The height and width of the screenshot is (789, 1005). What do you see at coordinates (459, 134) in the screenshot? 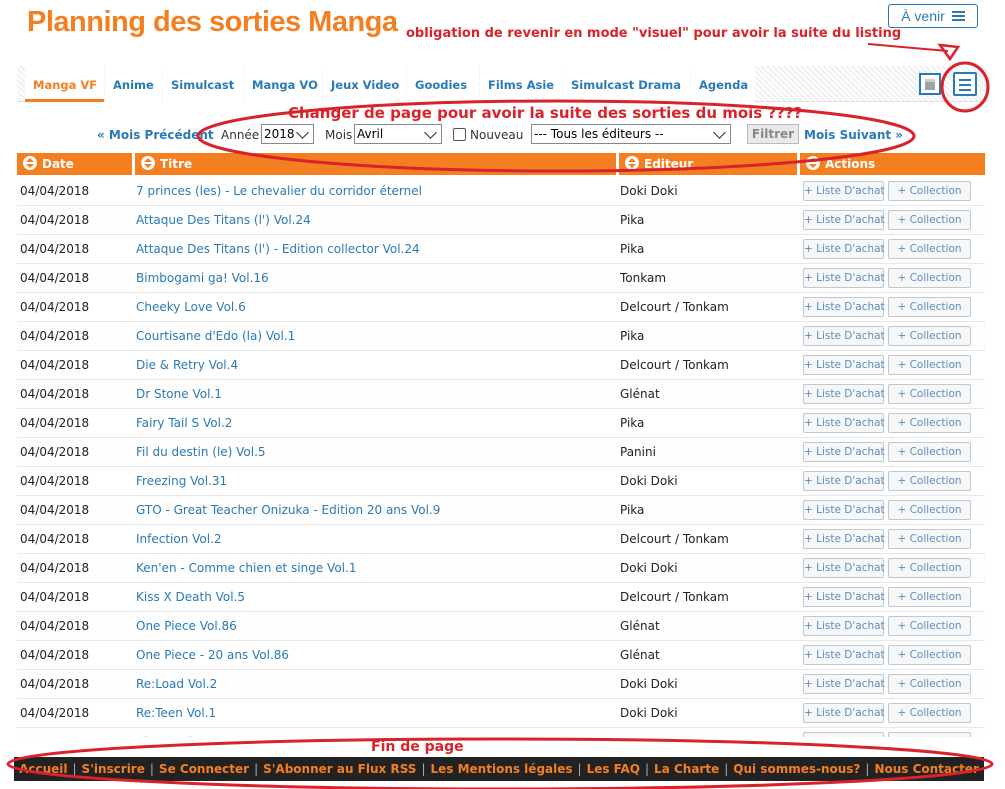
I see `nouveau-checkbox` at bounding box center [459, 134].